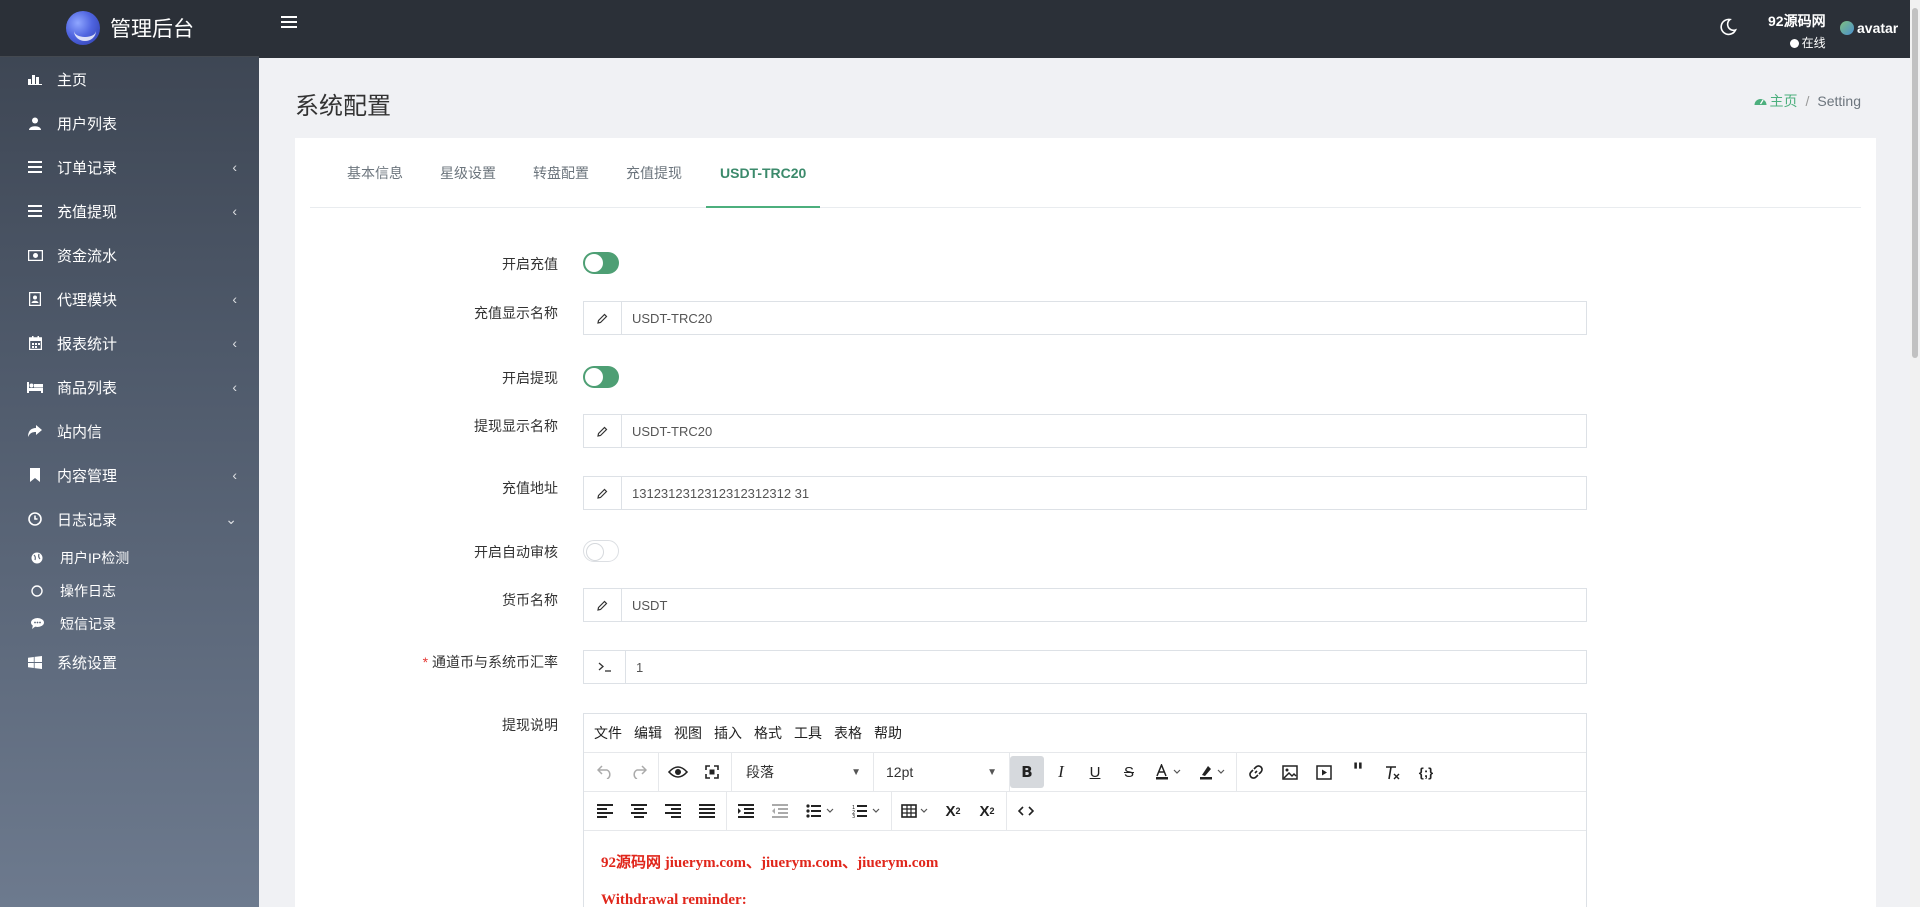 This screenshot has height=907, width=1920. Describe the element at coordinates (1915, 183) in the screenshot. I see `scrollbar-thumb` at that location.